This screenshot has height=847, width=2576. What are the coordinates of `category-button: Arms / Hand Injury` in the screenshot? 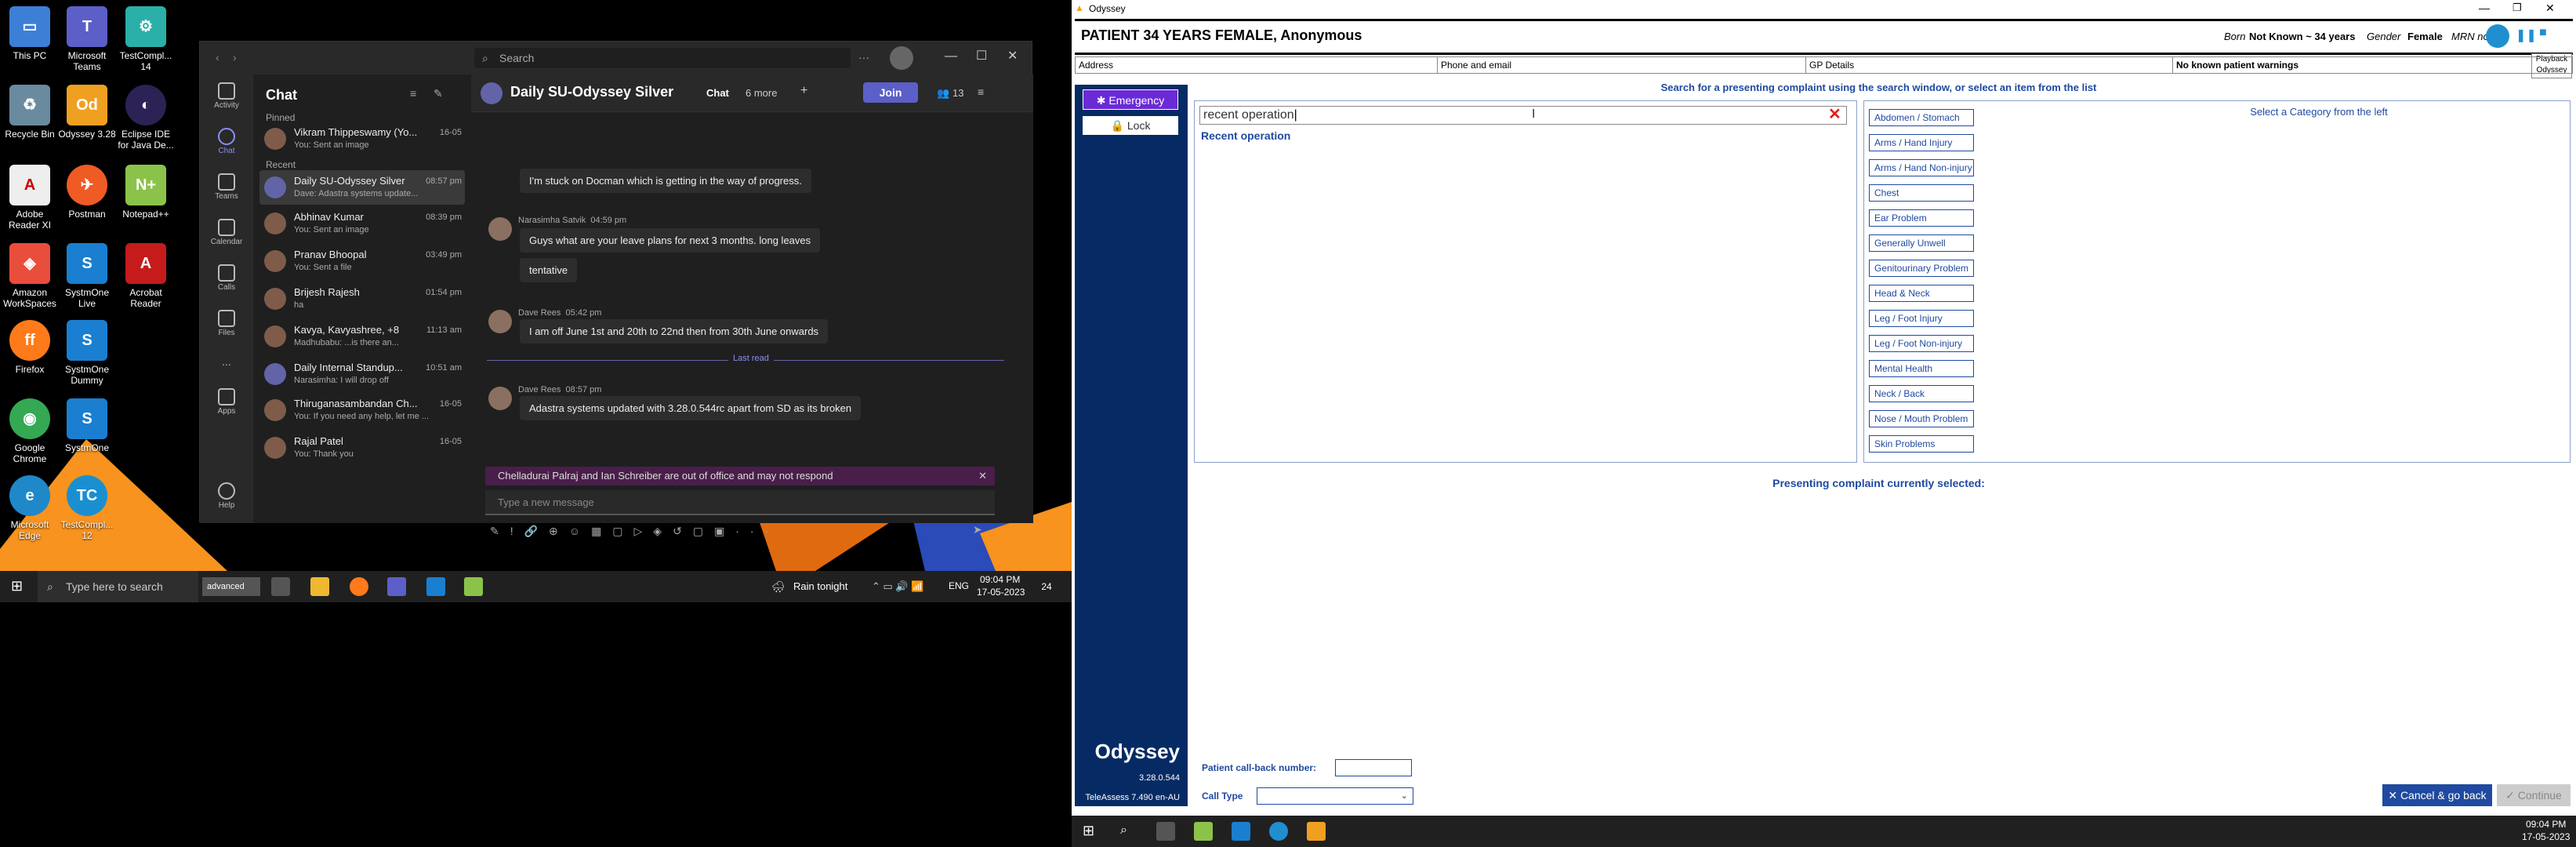 It's located at (1921, 142).